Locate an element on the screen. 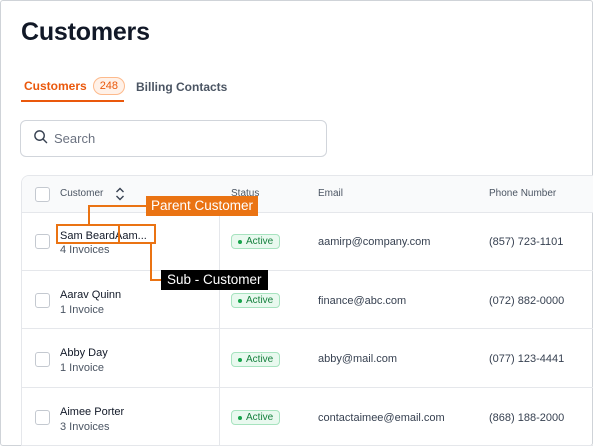 The height and width of the screenshot is (446, 593). customer-name: Aarav Quinn is located at coordinates (91, 295).